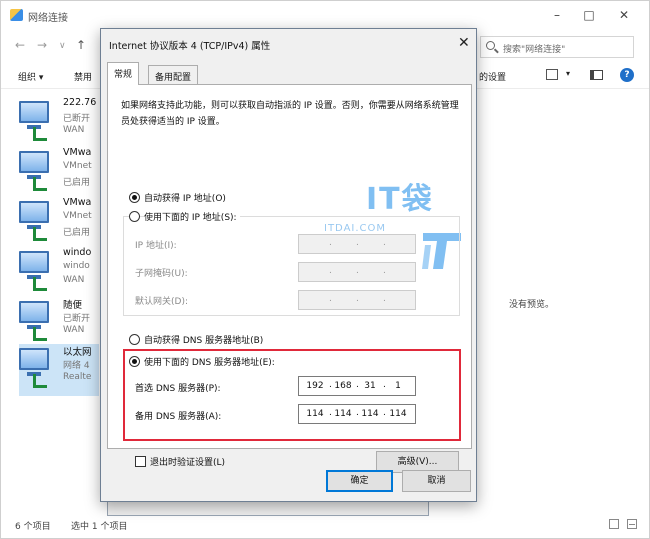 This screenshot has height=539, width=650. Describe the element at coordinates (76, 266) in the screenshot. I see `adapter-status: windo` at that location.